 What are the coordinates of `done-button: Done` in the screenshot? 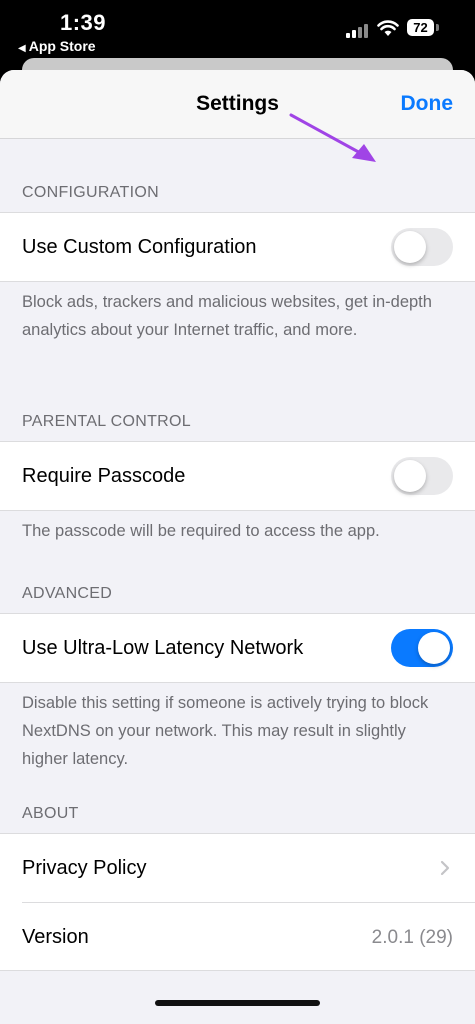 It's located at (427, 104).